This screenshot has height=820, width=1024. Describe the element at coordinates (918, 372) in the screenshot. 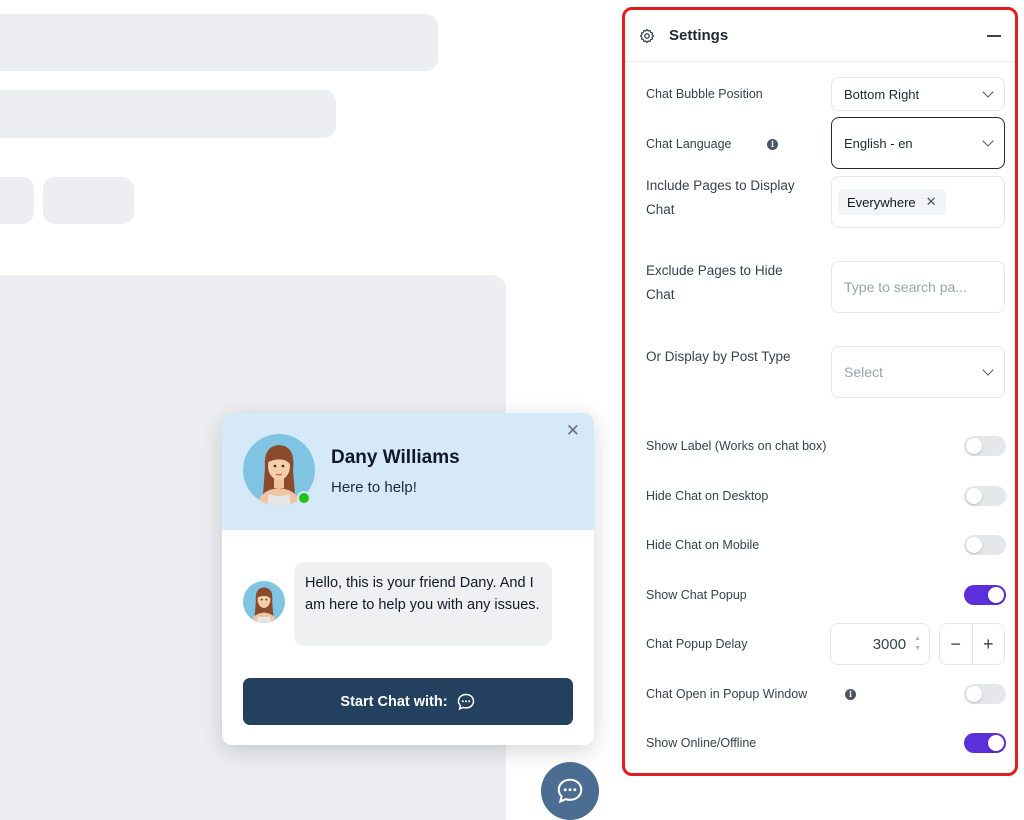

I see `post-type-select: Select` at that location.